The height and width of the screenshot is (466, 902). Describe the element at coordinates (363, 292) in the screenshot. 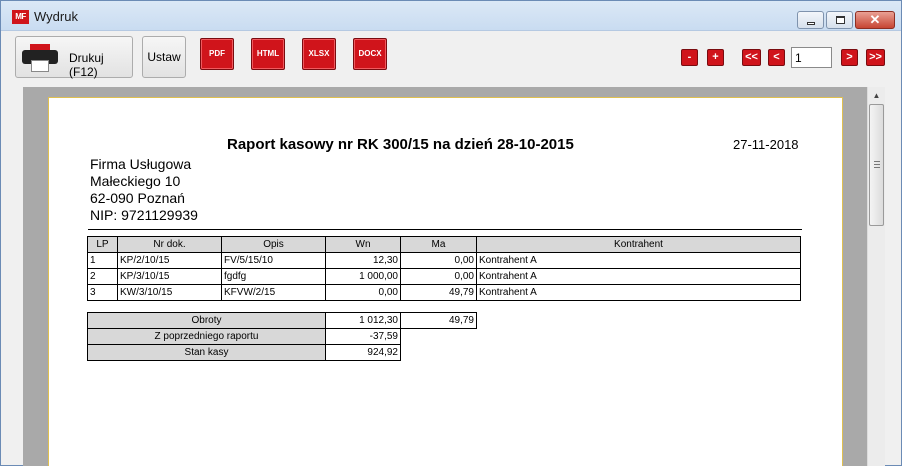

I see `cell-wn: 0,00` at that location.